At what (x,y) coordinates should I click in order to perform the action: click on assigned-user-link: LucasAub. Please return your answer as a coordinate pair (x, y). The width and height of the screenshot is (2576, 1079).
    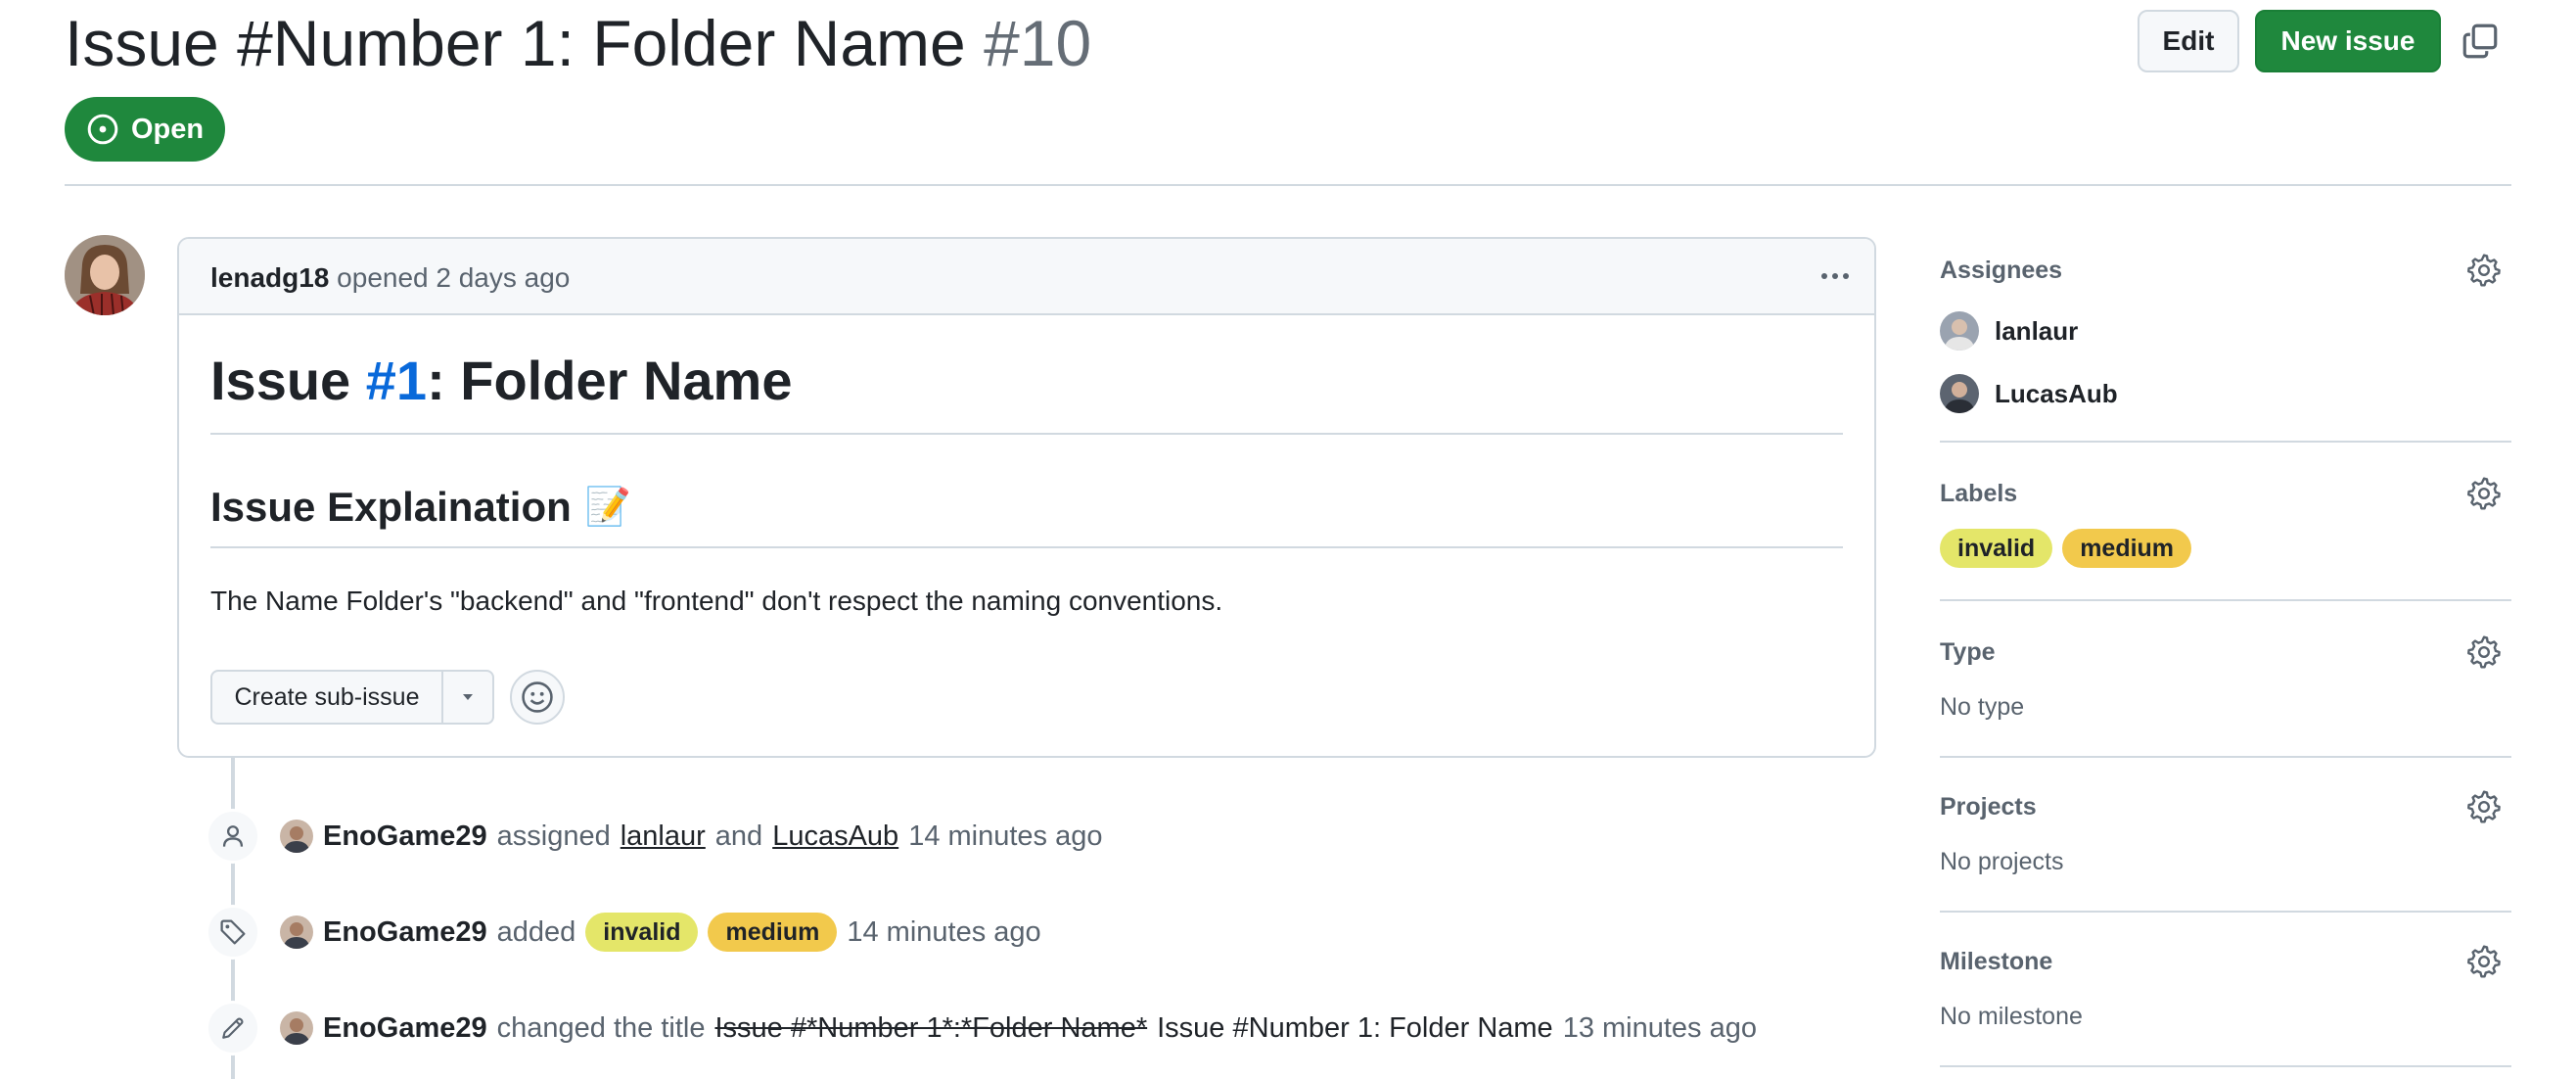
    Looking at the image, I should click on (835, 837).